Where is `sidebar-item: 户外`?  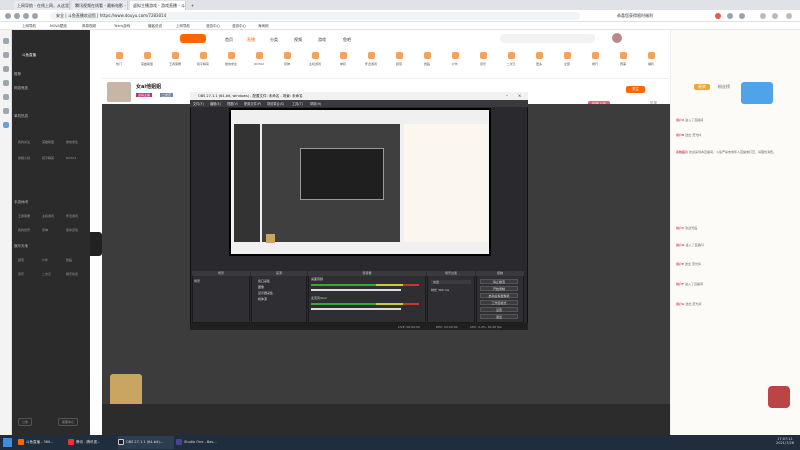 sidebar-item: 户外 is located at coordinates (45, 260).